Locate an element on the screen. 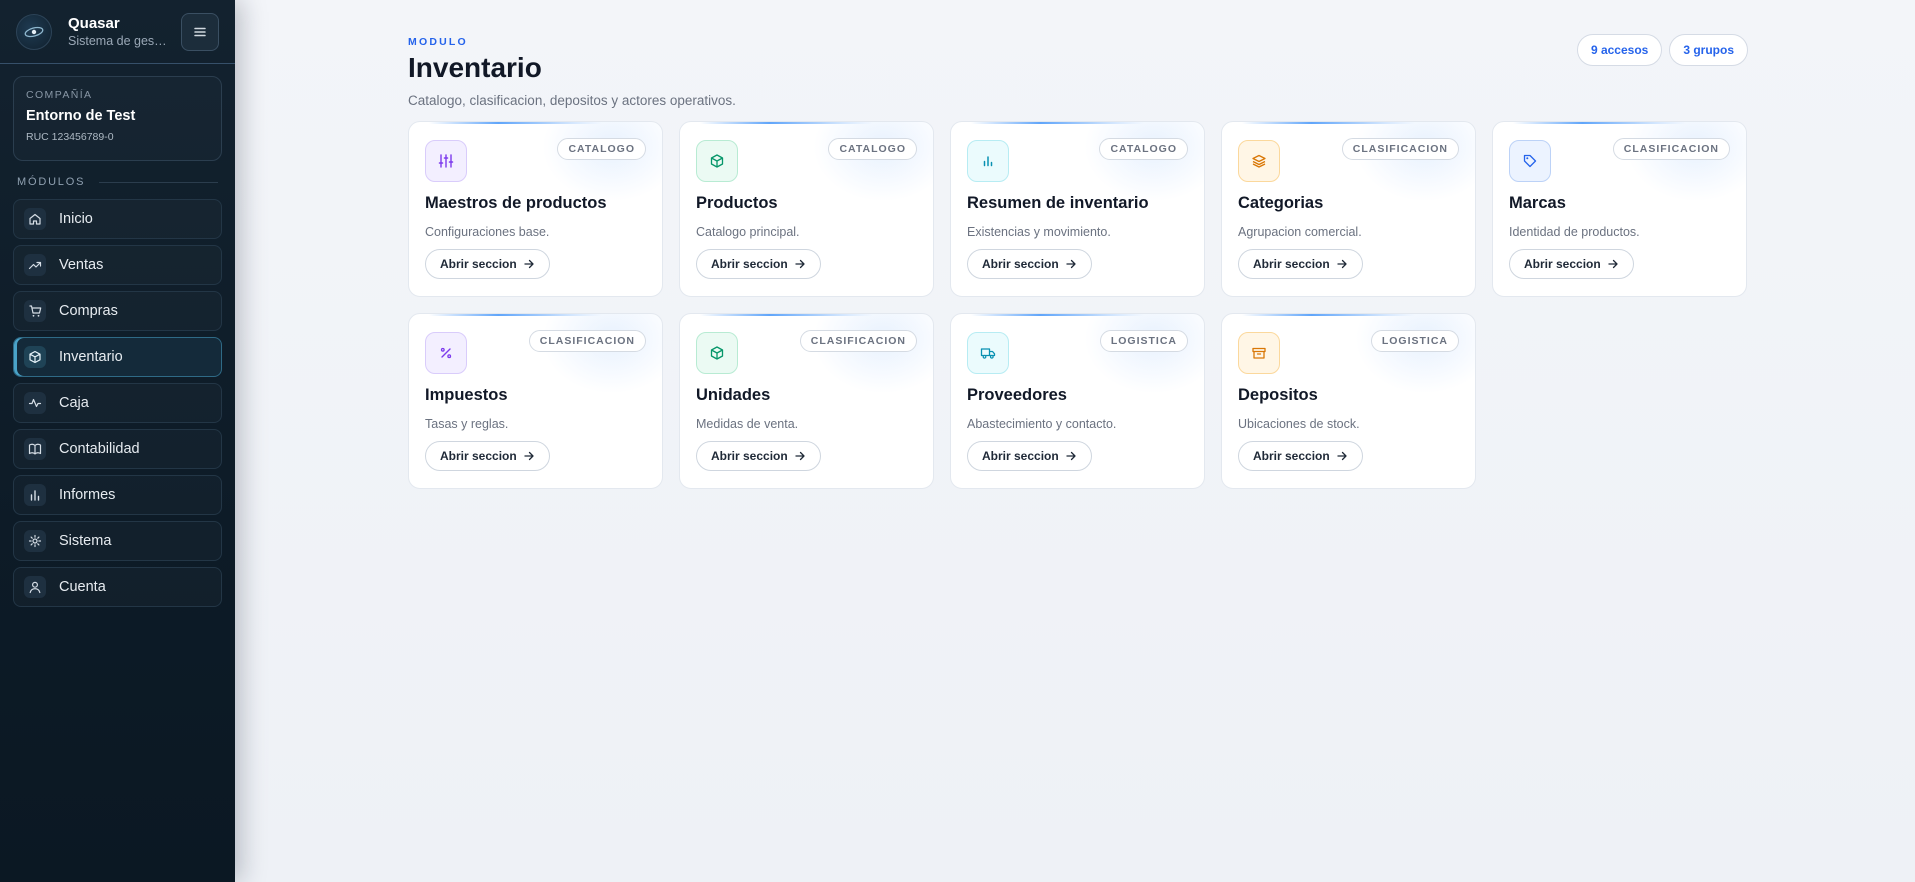 The image size is (1915, 882). sidebar-item-sistema: Sistema is located at coordinates (117, 541).